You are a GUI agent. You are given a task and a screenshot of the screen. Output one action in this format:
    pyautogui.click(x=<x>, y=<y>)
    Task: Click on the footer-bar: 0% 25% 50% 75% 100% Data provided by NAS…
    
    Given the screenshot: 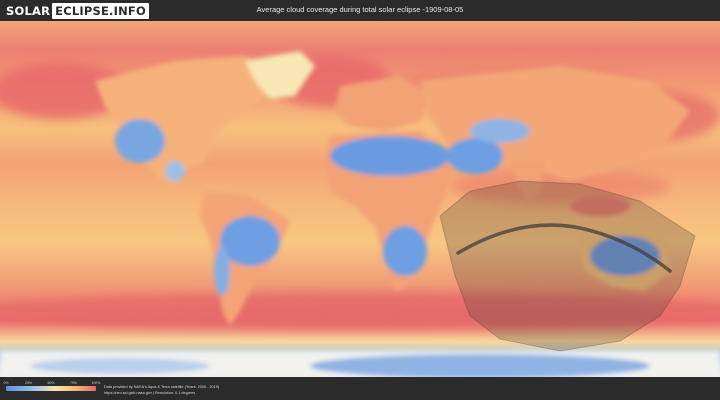 What is the action you would take?
    pyautogui.click(x=360, y=388)
    